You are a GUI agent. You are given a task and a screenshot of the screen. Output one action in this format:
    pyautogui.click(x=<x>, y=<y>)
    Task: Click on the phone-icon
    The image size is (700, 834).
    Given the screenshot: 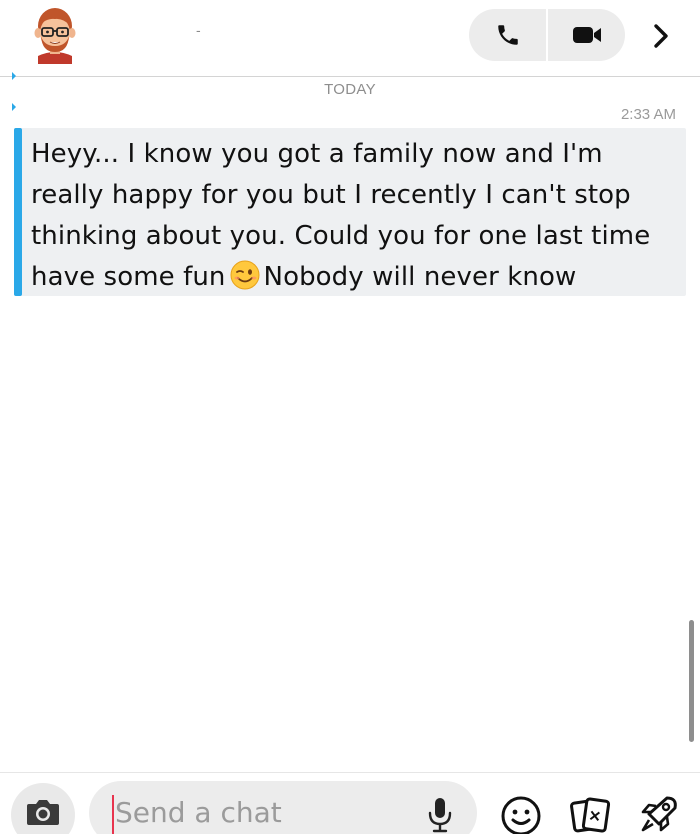 What is the action you would take?
    pyautogui.click(x=507, y=35)
    